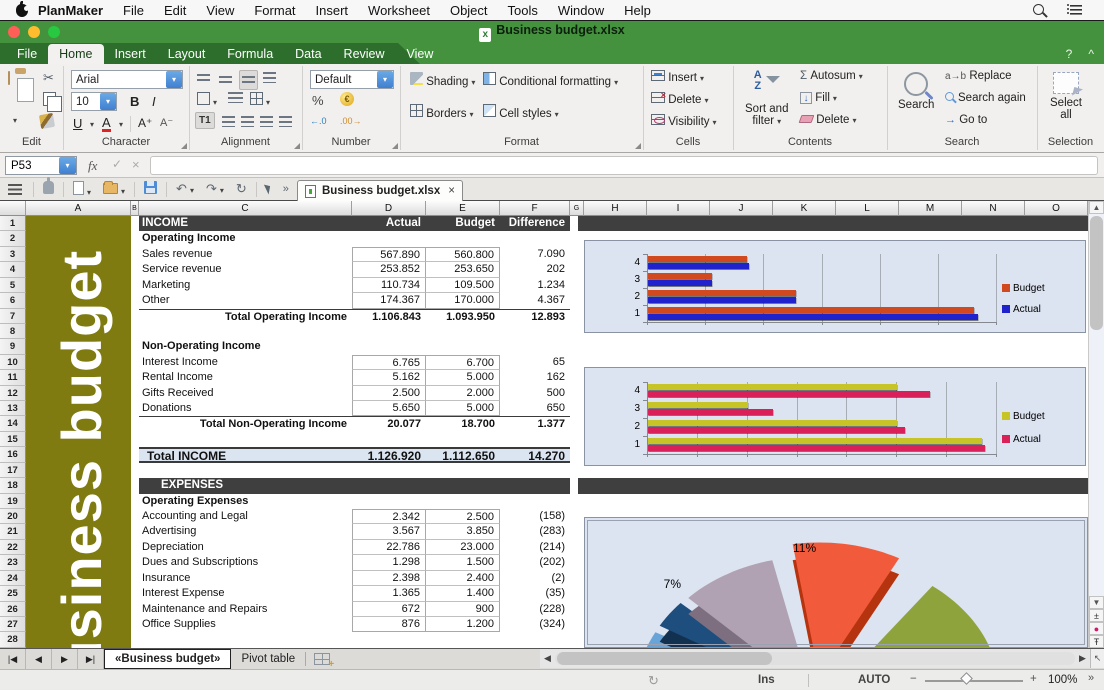 The height and width of the screenshot is (690, 1104). Describe the element at coordinates (27, 53) in the screenshot. I see `ribbon-tab-file: File` at that location.